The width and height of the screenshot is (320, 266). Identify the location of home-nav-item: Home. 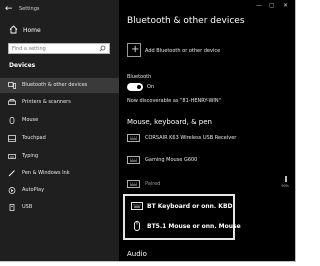
(59, 31).